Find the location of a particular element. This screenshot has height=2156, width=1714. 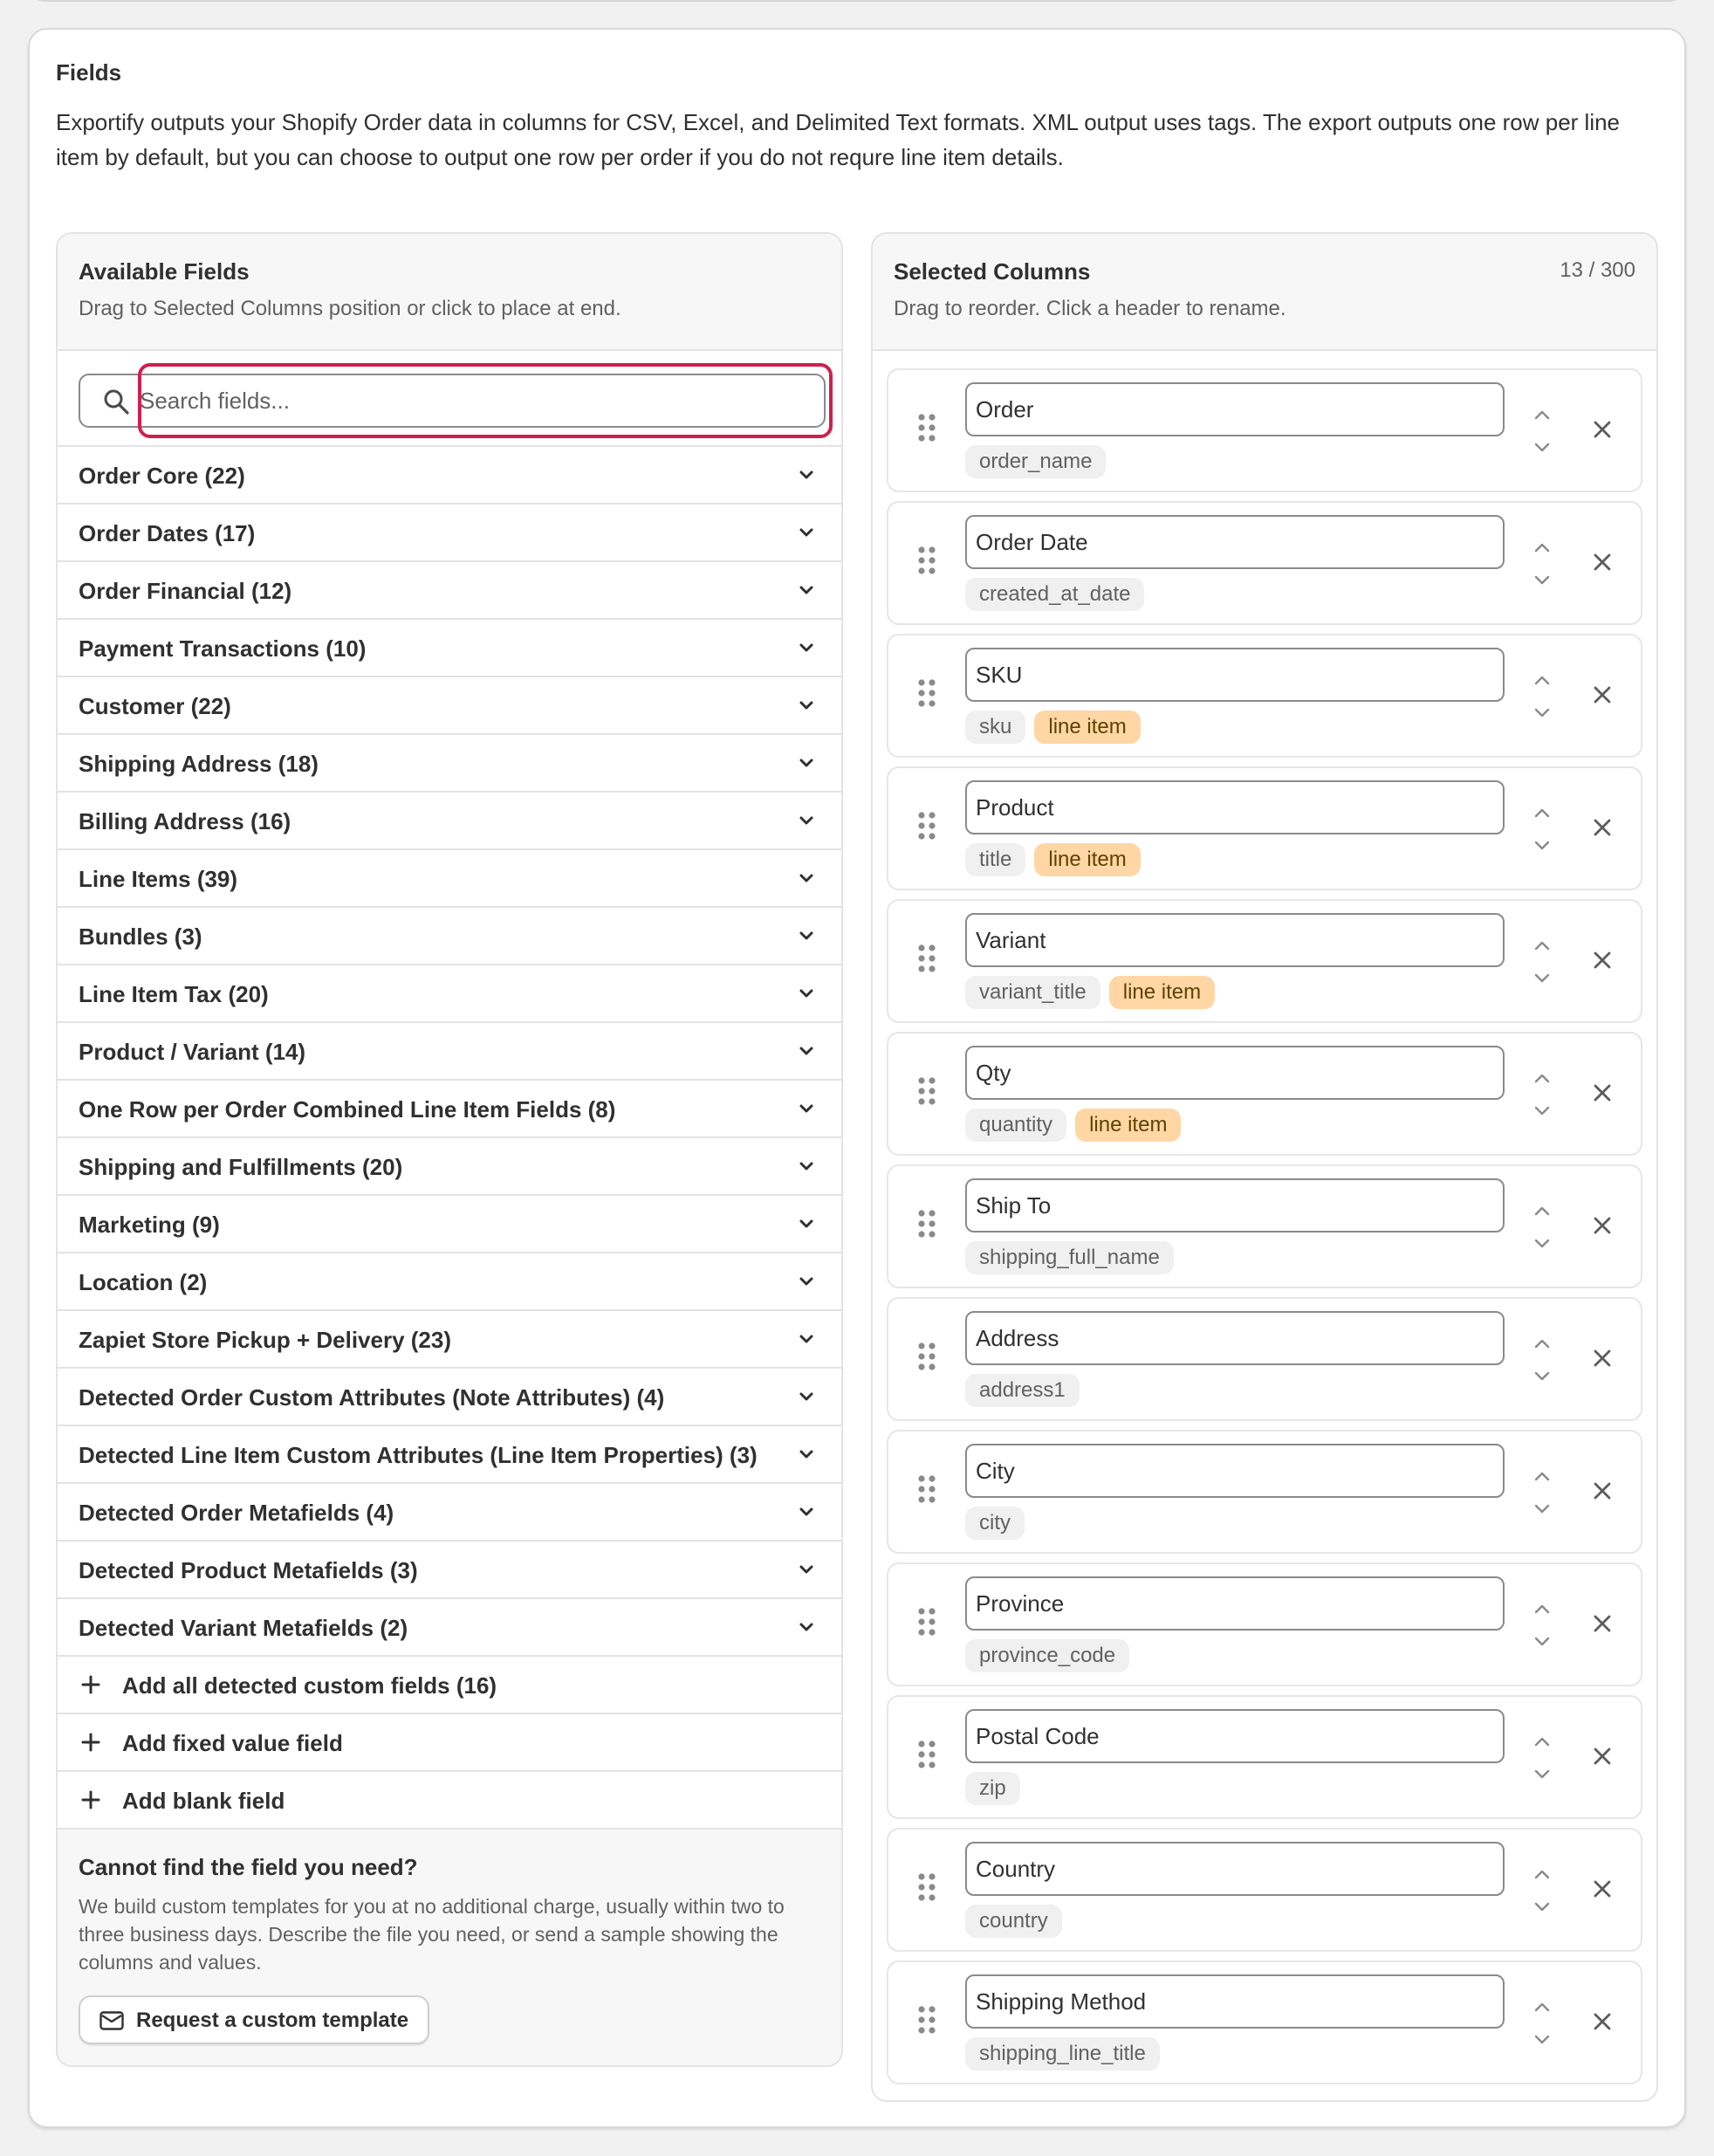

selected-column-item: province_code is located at coordinates (1264, 1624).